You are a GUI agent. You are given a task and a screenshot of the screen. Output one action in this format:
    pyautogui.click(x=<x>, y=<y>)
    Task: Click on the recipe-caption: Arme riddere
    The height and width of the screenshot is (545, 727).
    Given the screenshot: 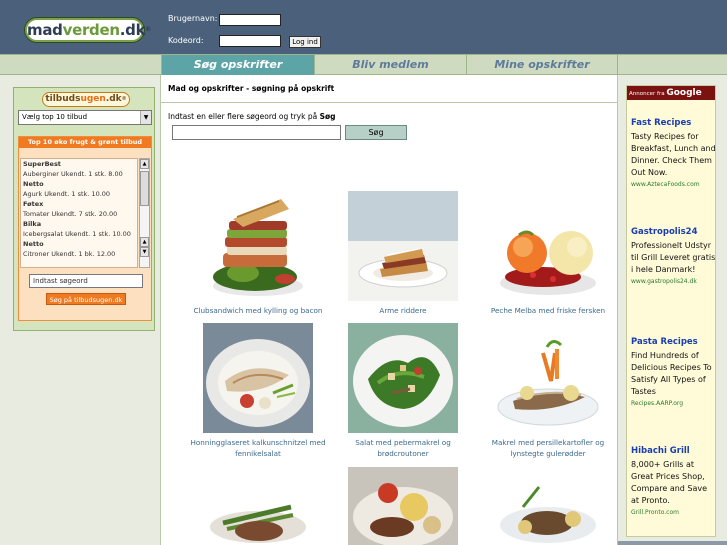 What is the action you would take?
    pyautogui.click(x=403, y=310)
    